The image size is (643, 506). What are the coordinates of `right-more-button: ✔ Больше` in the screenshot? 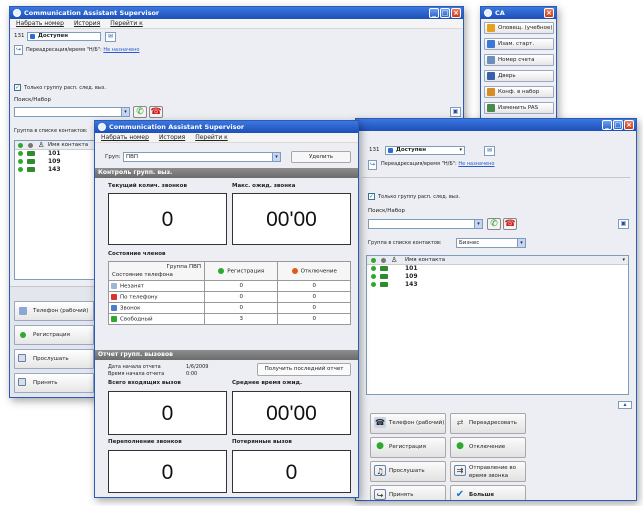 It's located at (488, 492).